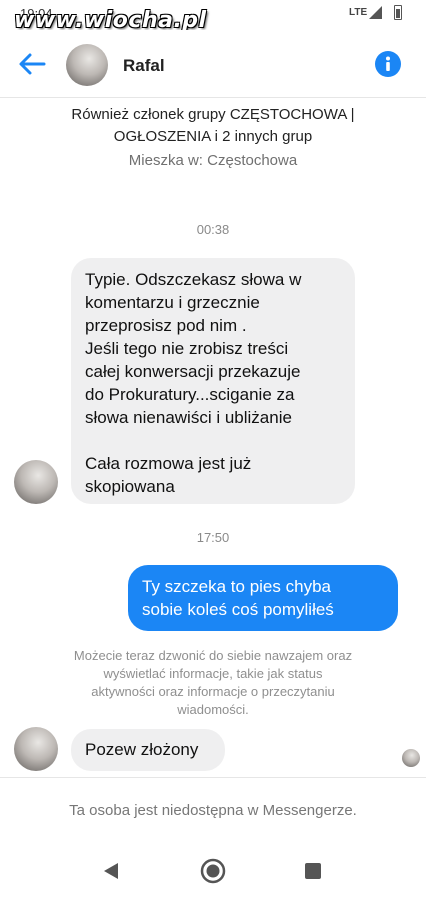 This screenshot has height=900, width=426. What do you see at coordinates (142, 749) in the screenshot?
I see `message-text: Pozew złożony` at bounding box center [142, 749].